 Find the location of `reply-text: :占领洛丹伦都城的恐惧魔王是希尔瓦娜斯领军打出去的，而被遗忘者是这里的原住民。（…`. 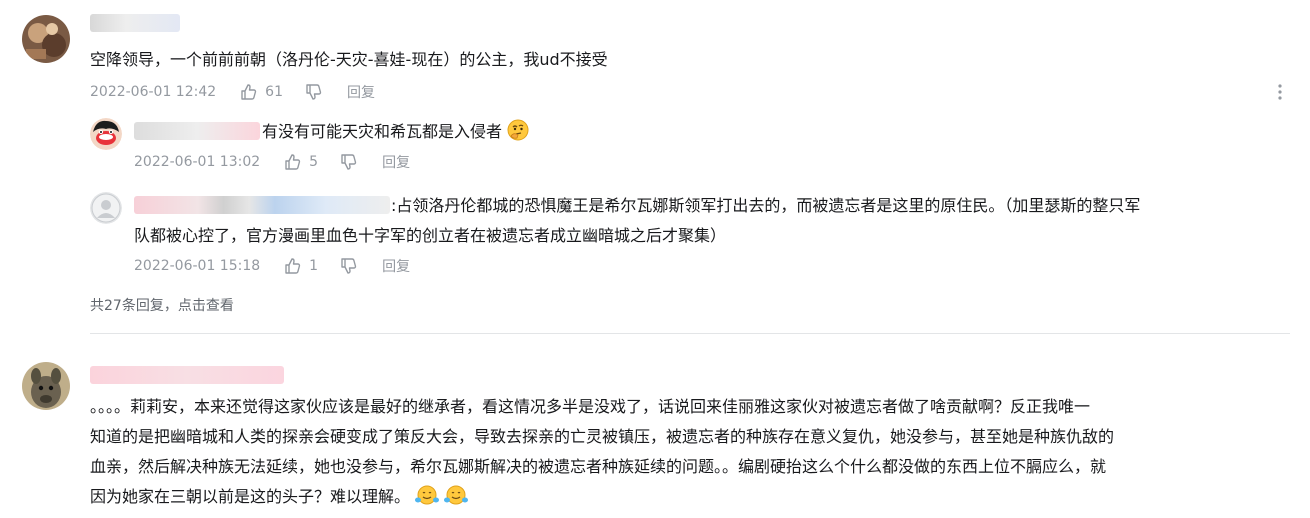

reply-text: :占领洛丹伦都城的恐惧魔王是希尔瓦娜斯领军打出去的，而被遗忘者是这里的原住民。（… is located at coordinates (766, 205).